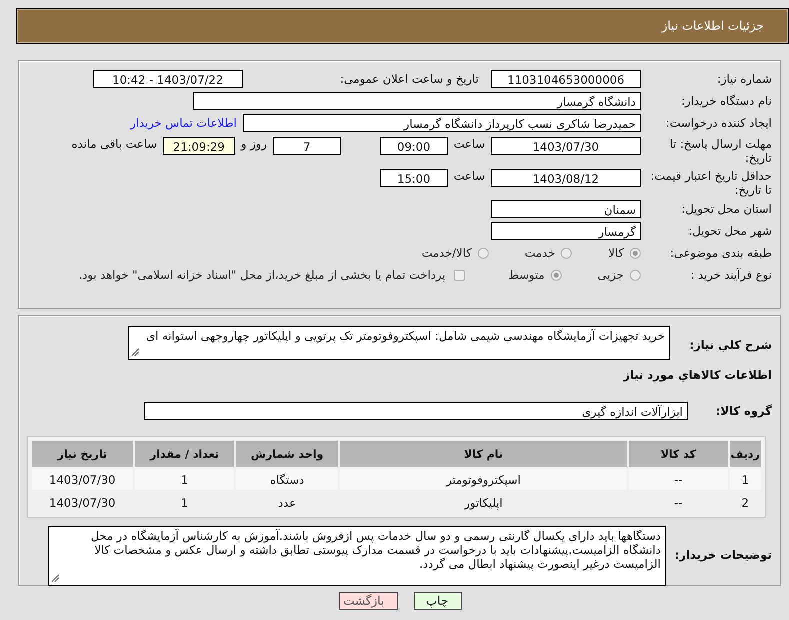 The image size is (789, 620). Describe the element at coordinates (678, 454) in the screenshot. I see `column-header: کد کالا` at that location.